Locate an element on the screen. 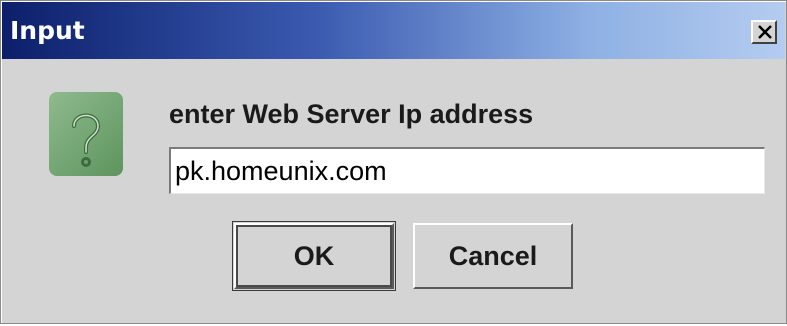 This screenshot has width=787, height=326. question-icon is located at coordinates (86, 134).